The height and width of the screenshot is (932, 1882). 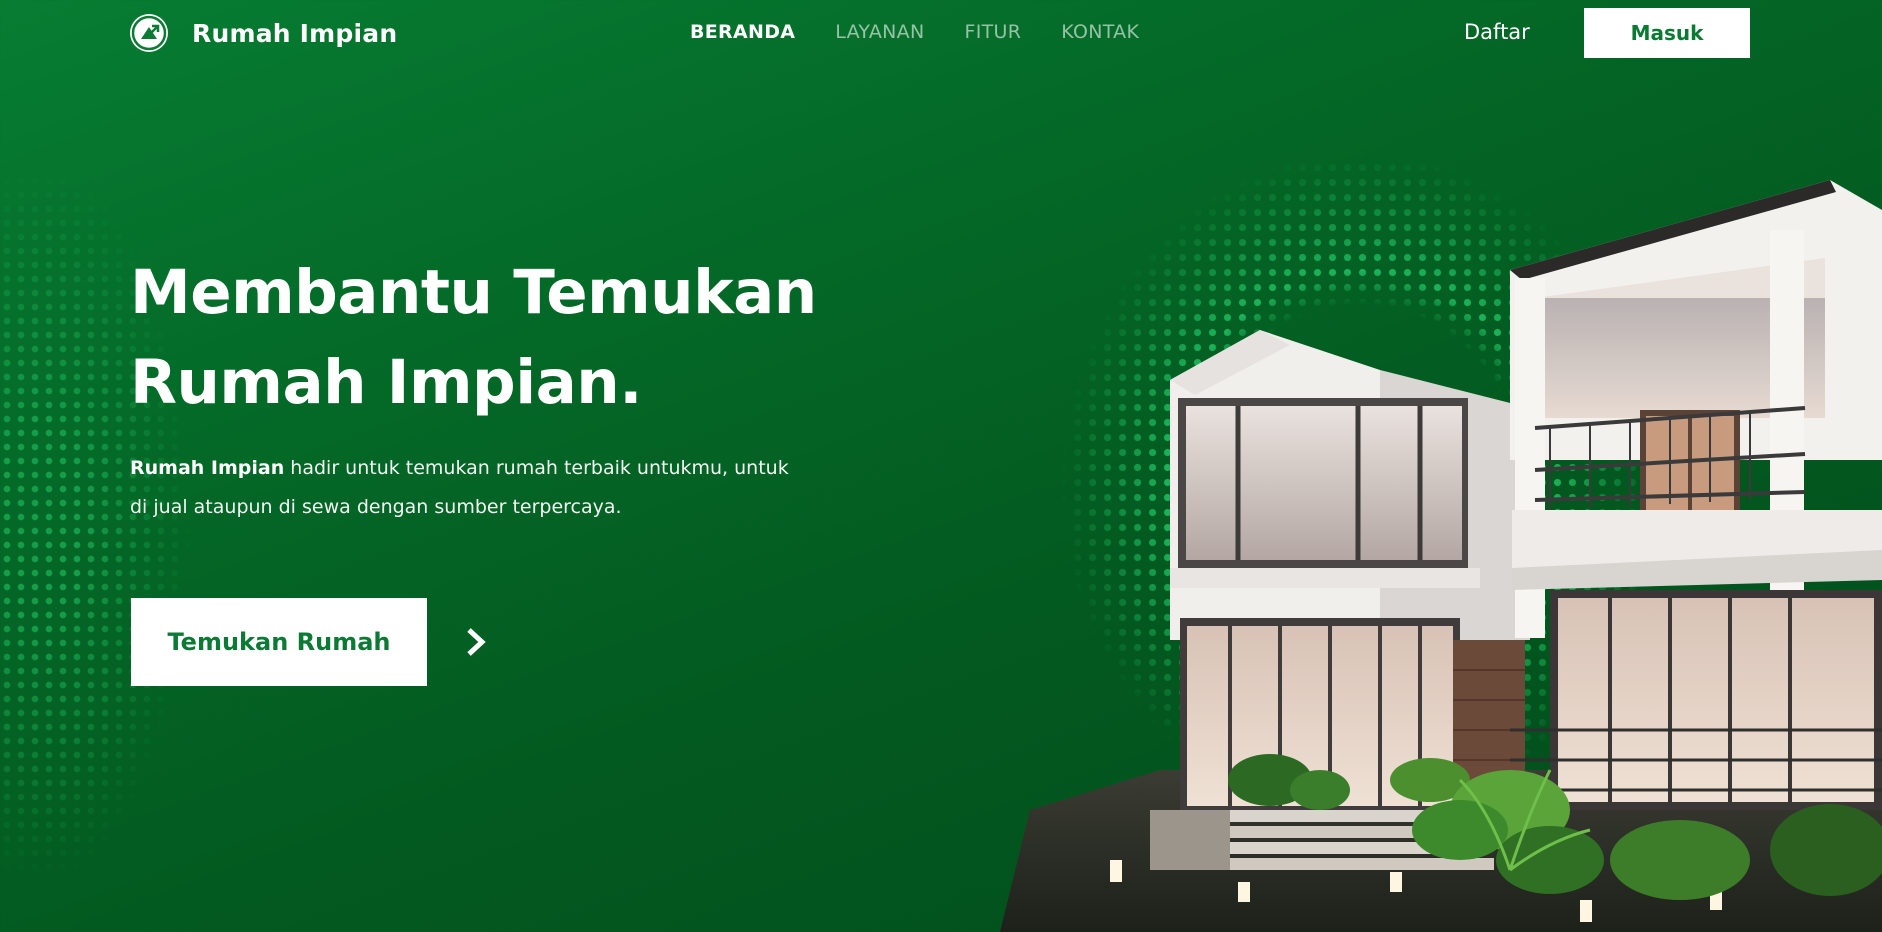 I want to click on hero-title-line-2: Rumah Impian., so click(x=386, y=382).